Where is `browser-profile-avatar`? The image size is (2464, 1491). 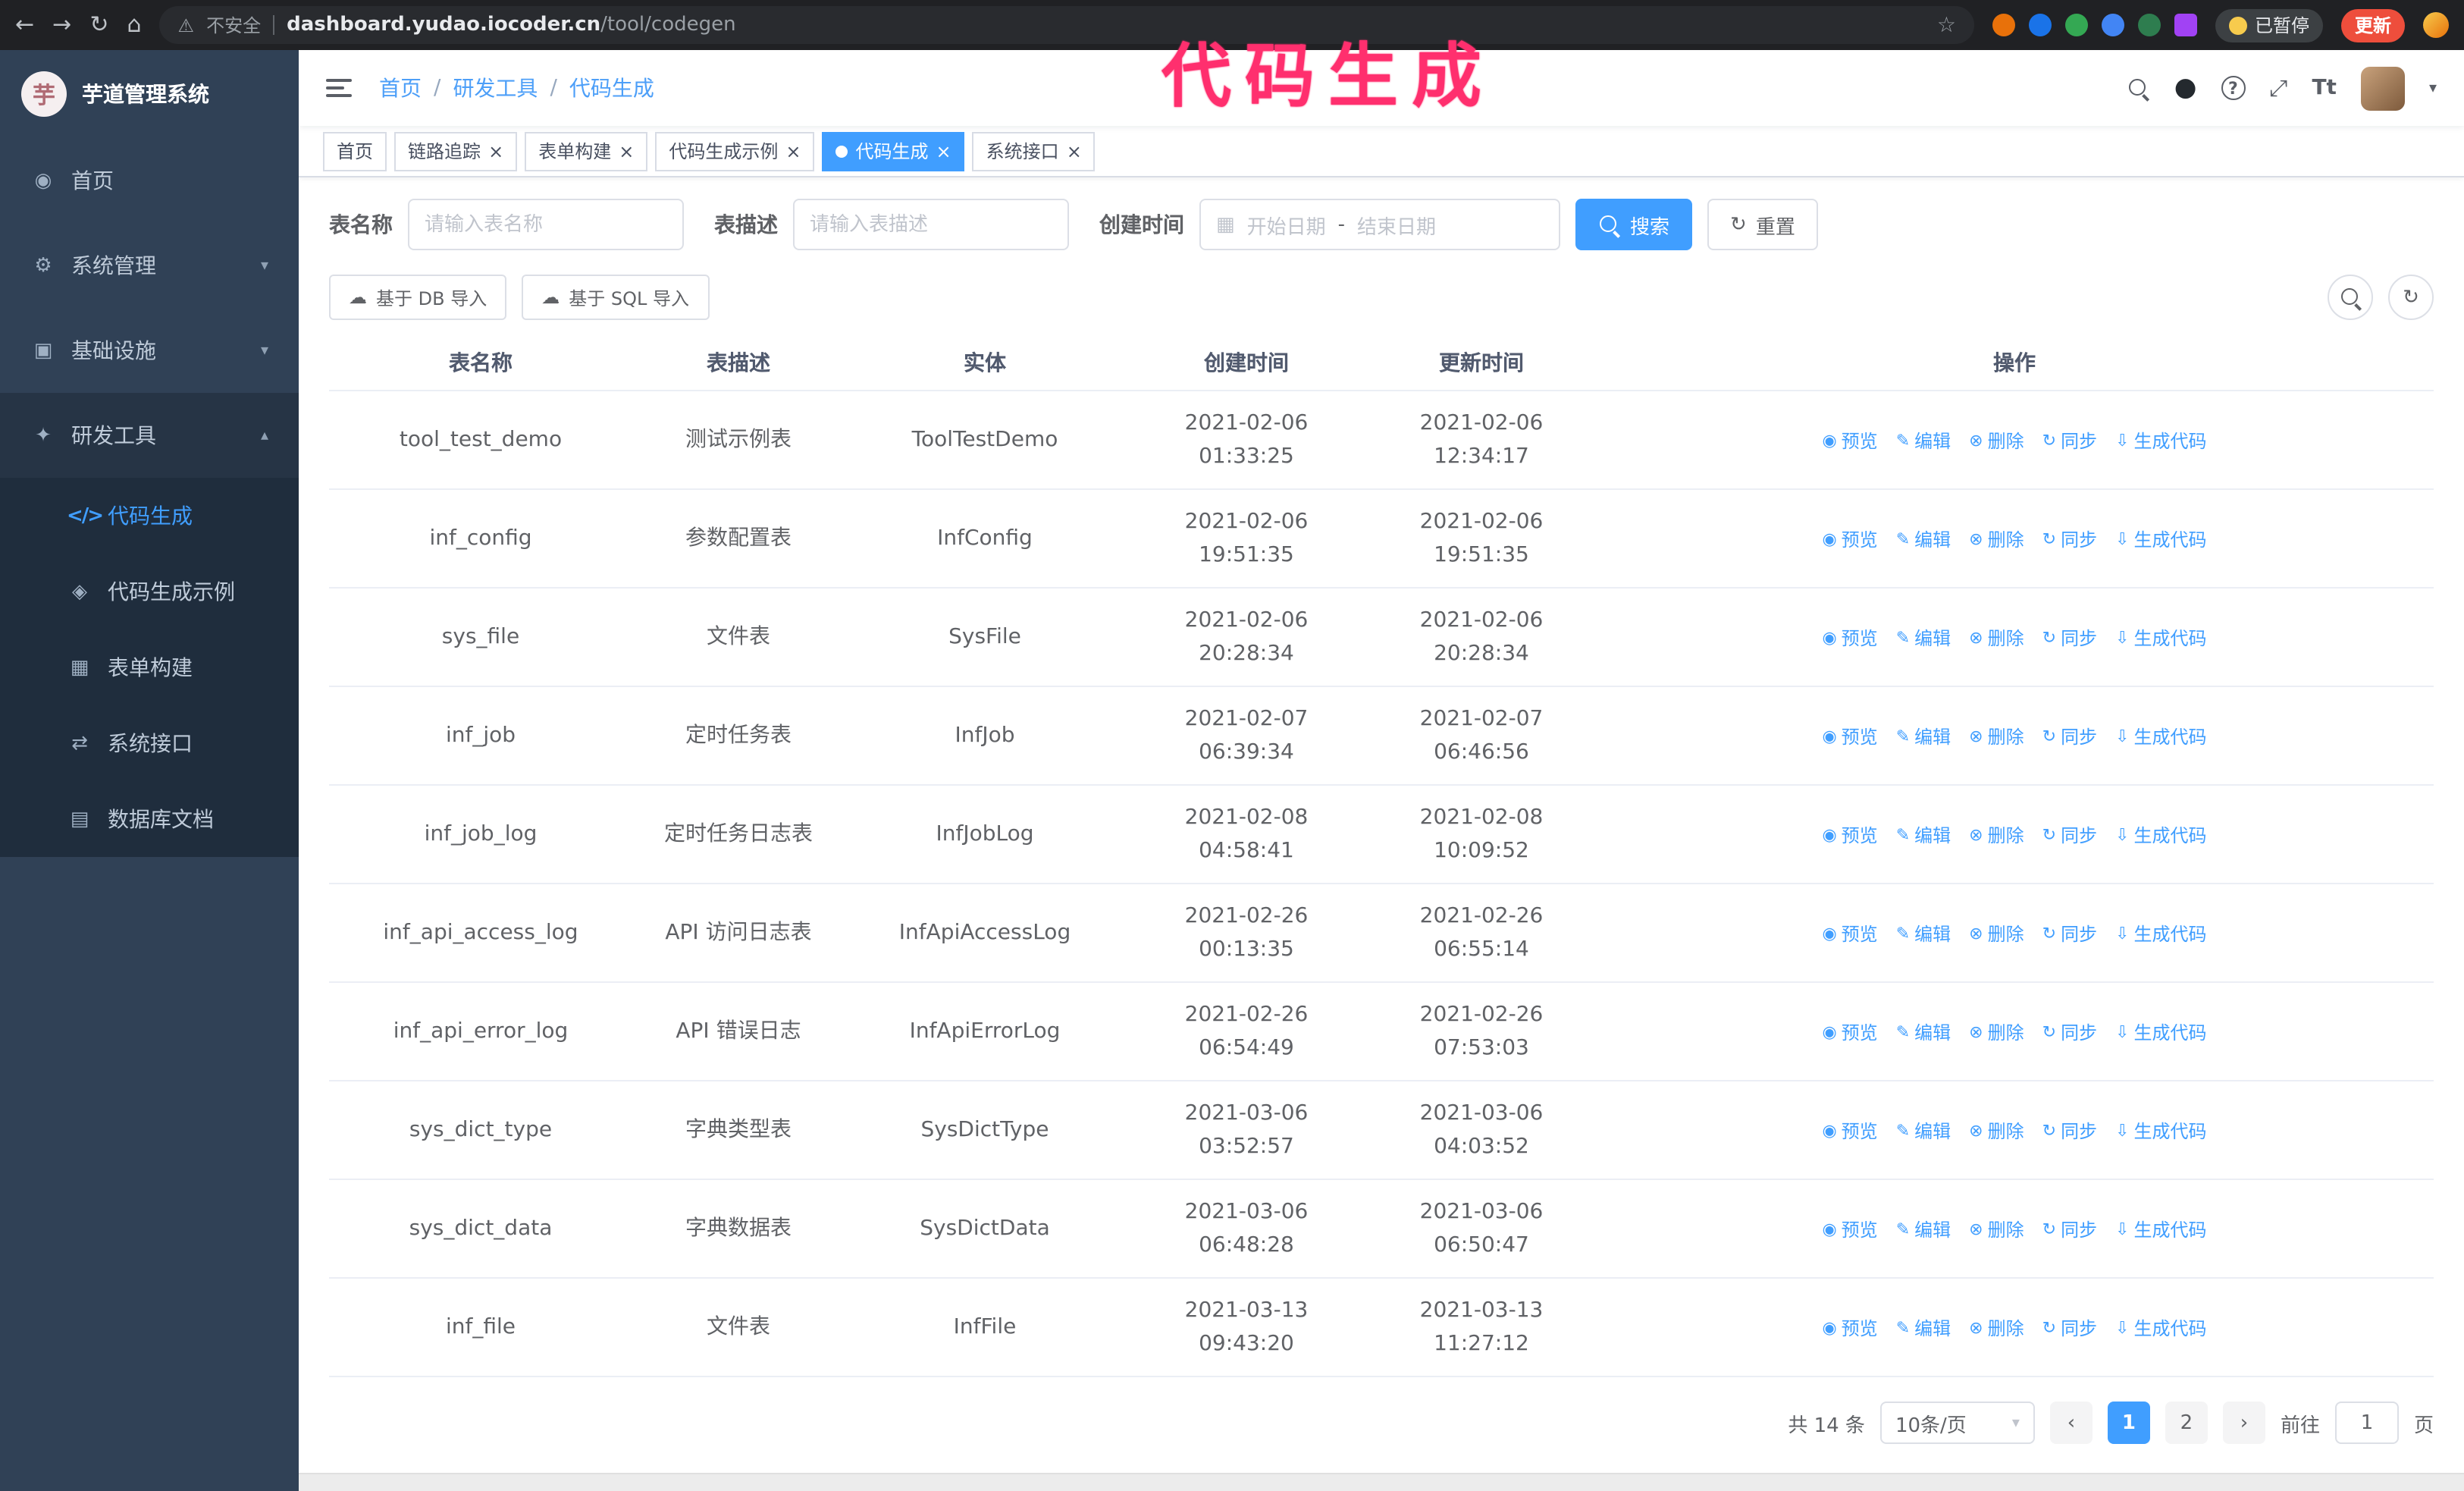 browser-profile-avatar is located at coordinates (2436, 25).